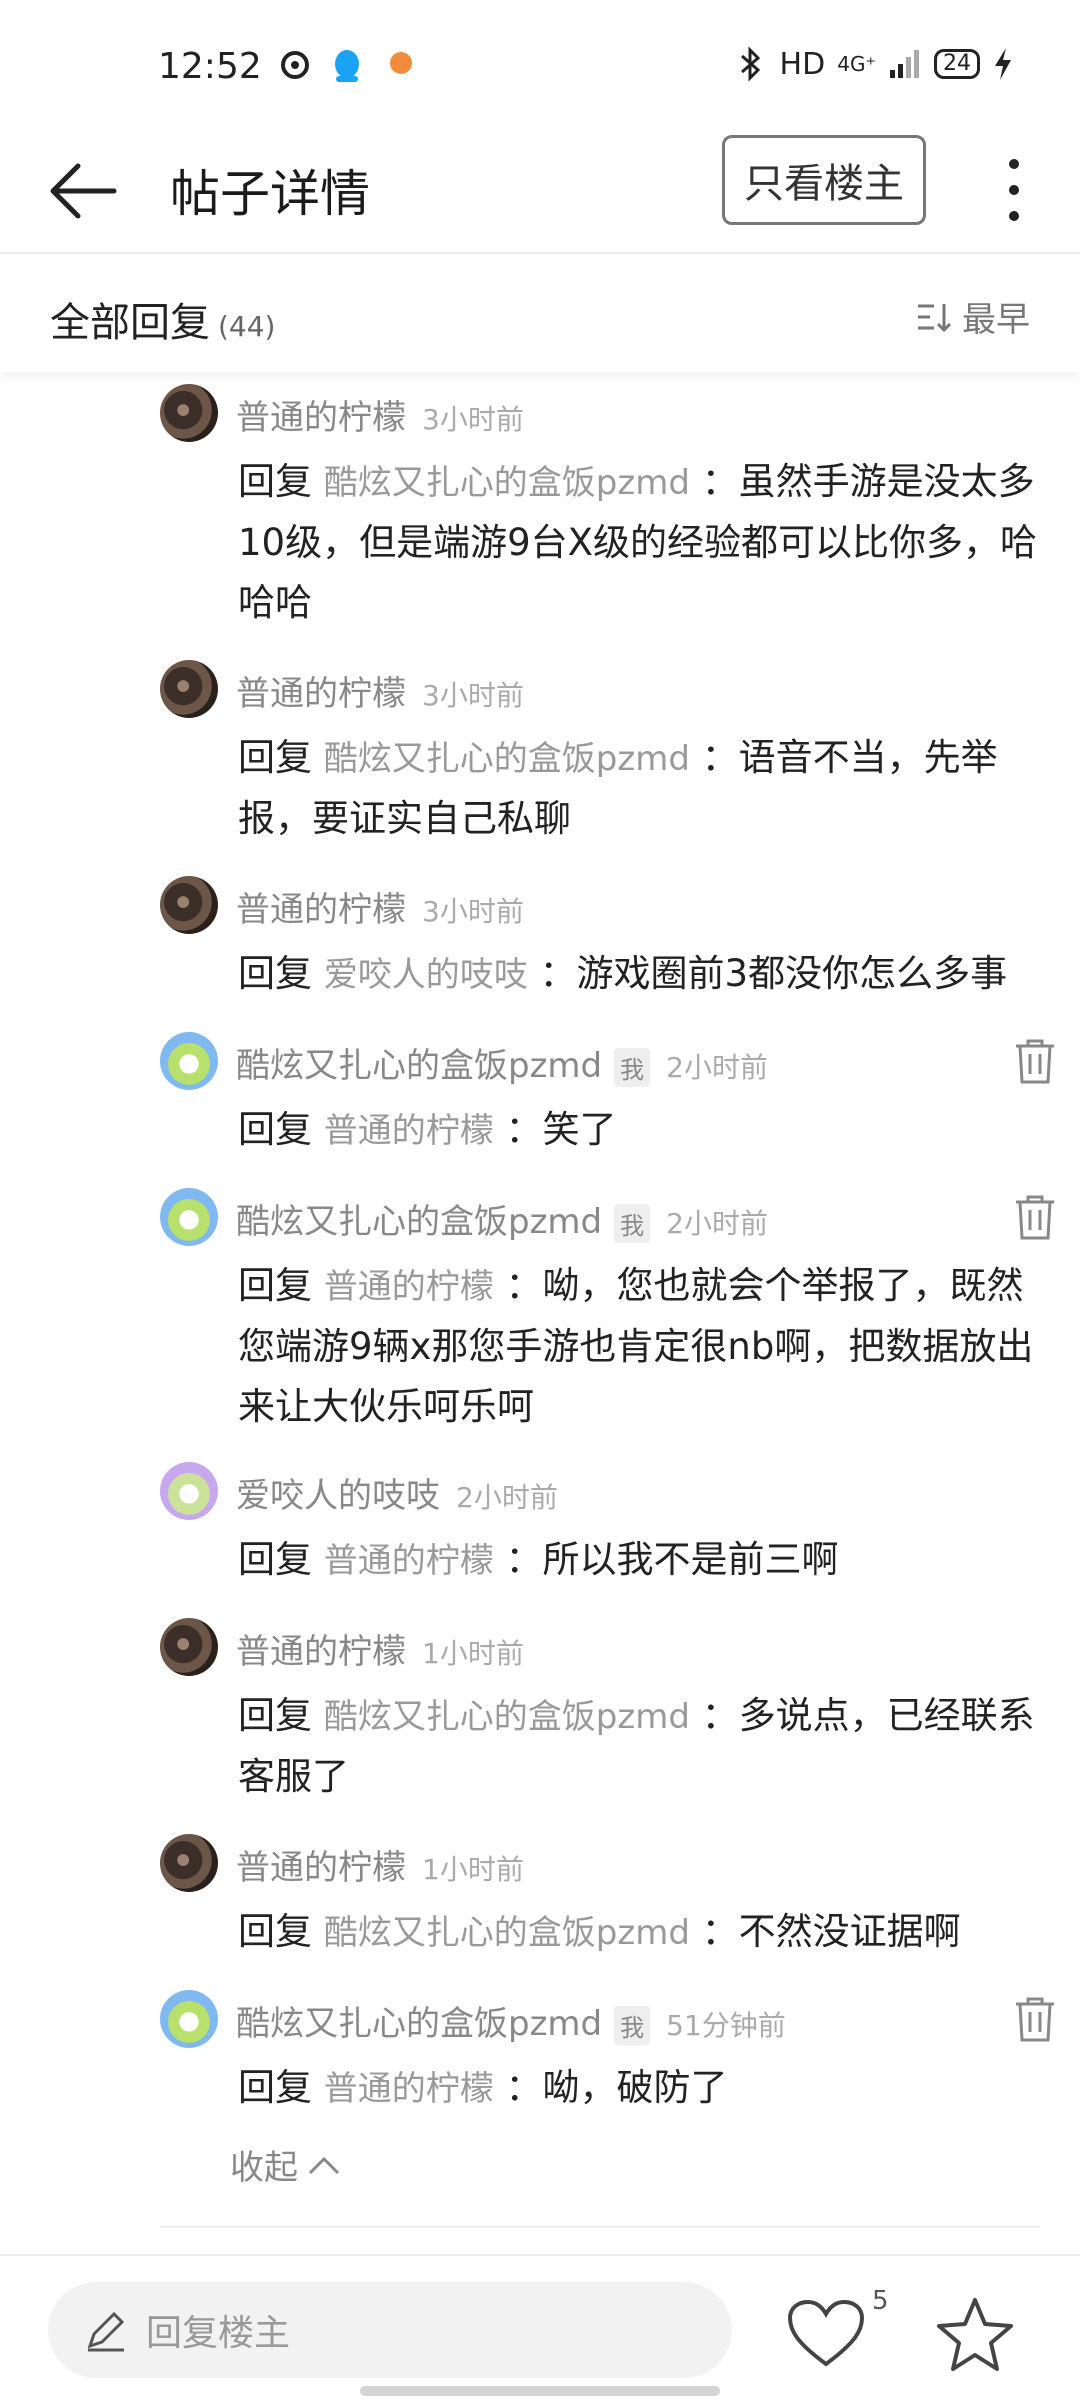  I want to click on only-owner-button: 只看楼主, so click(824, 180).